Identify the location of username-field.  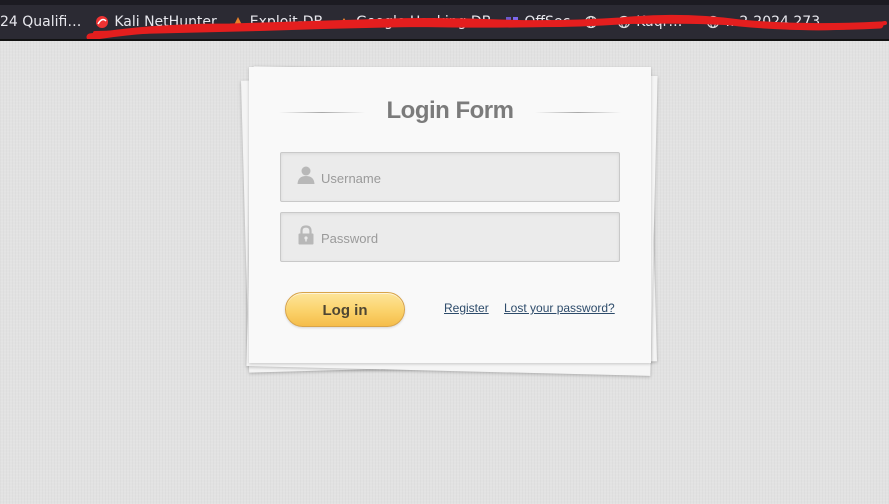
(450, 177).